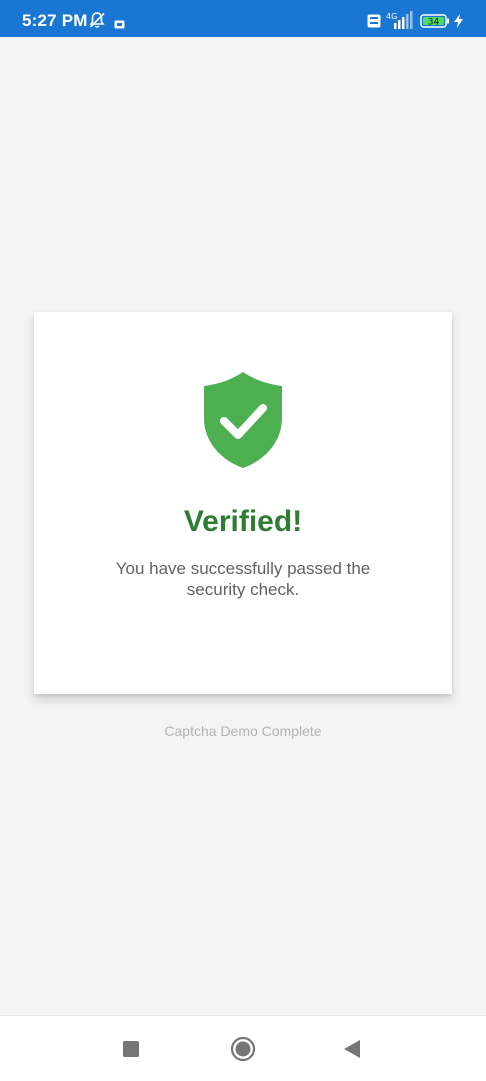 The width and height of the screenshot is (486, 1081). I want to click on battery-level: 34, so click(434, 23).